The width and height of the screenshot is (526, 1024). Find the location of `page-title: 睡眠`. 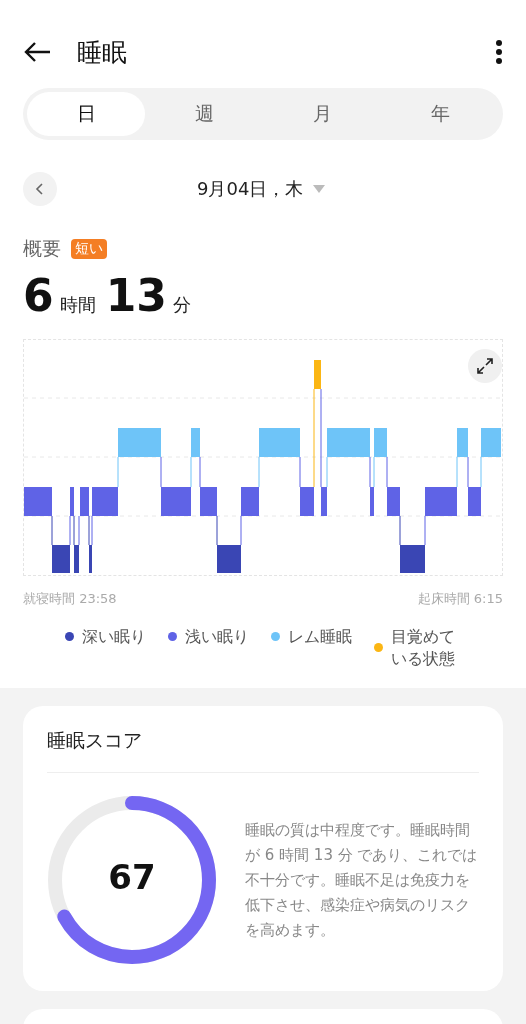

page-title: 睡眠 is located at coordinates (102, 52).